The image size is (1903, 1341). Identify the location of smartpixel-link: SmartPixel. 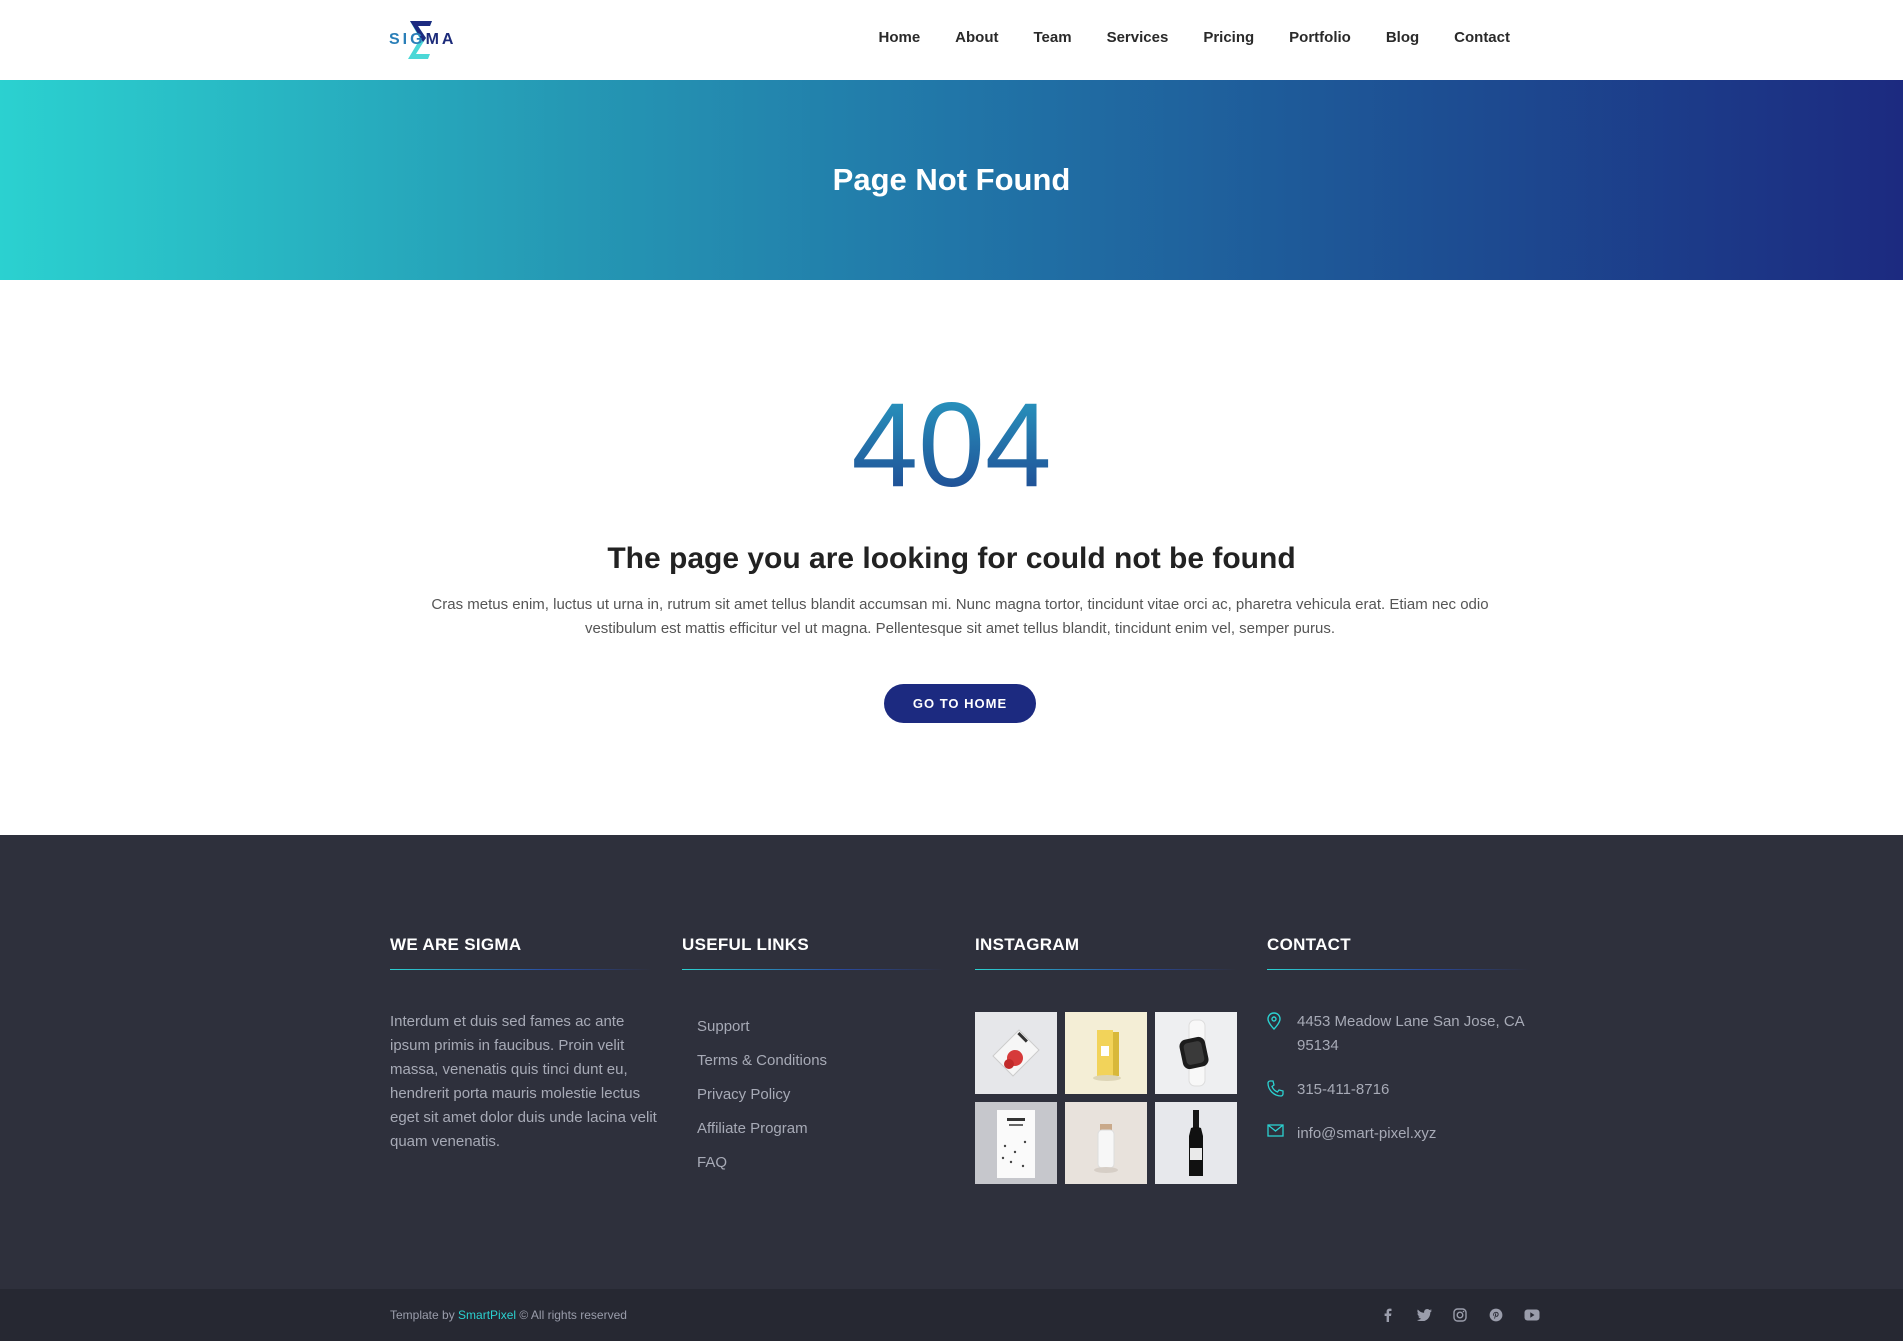
(487, 1315).